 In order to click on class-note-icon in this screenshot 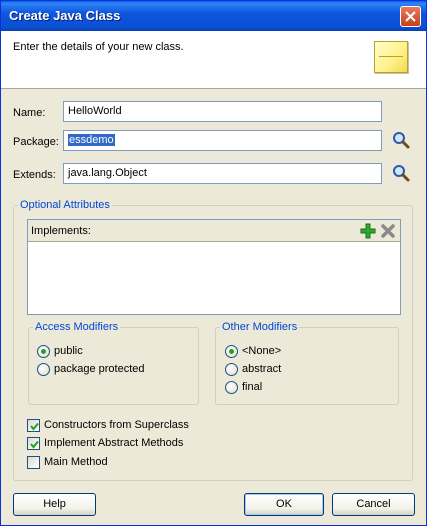, I will do `click(391, 57)`.